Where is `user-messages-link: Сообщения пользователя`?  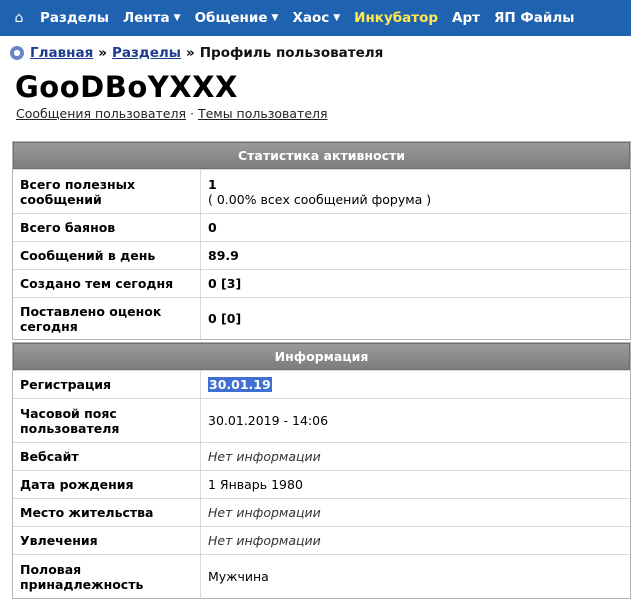 user-messages-link: Сообщения пользователя is located at coordinates (101, 113).